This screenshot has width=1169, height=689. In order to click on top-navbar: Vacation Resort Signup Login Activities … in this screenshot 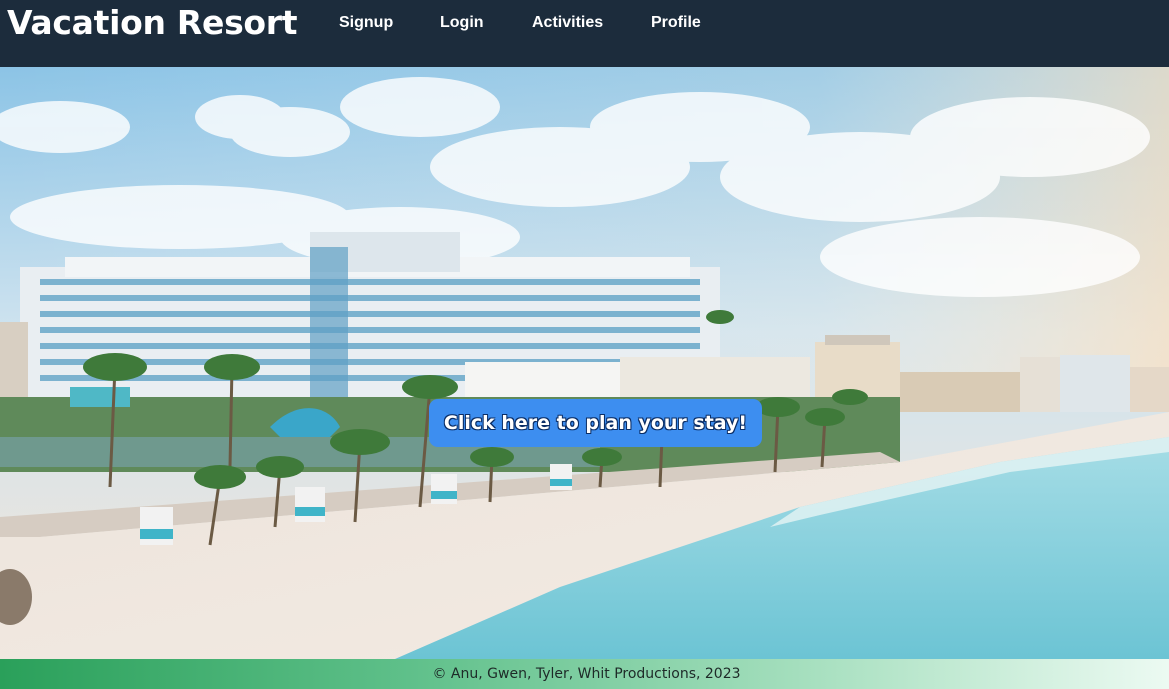, I will do `click(584, 33)`.